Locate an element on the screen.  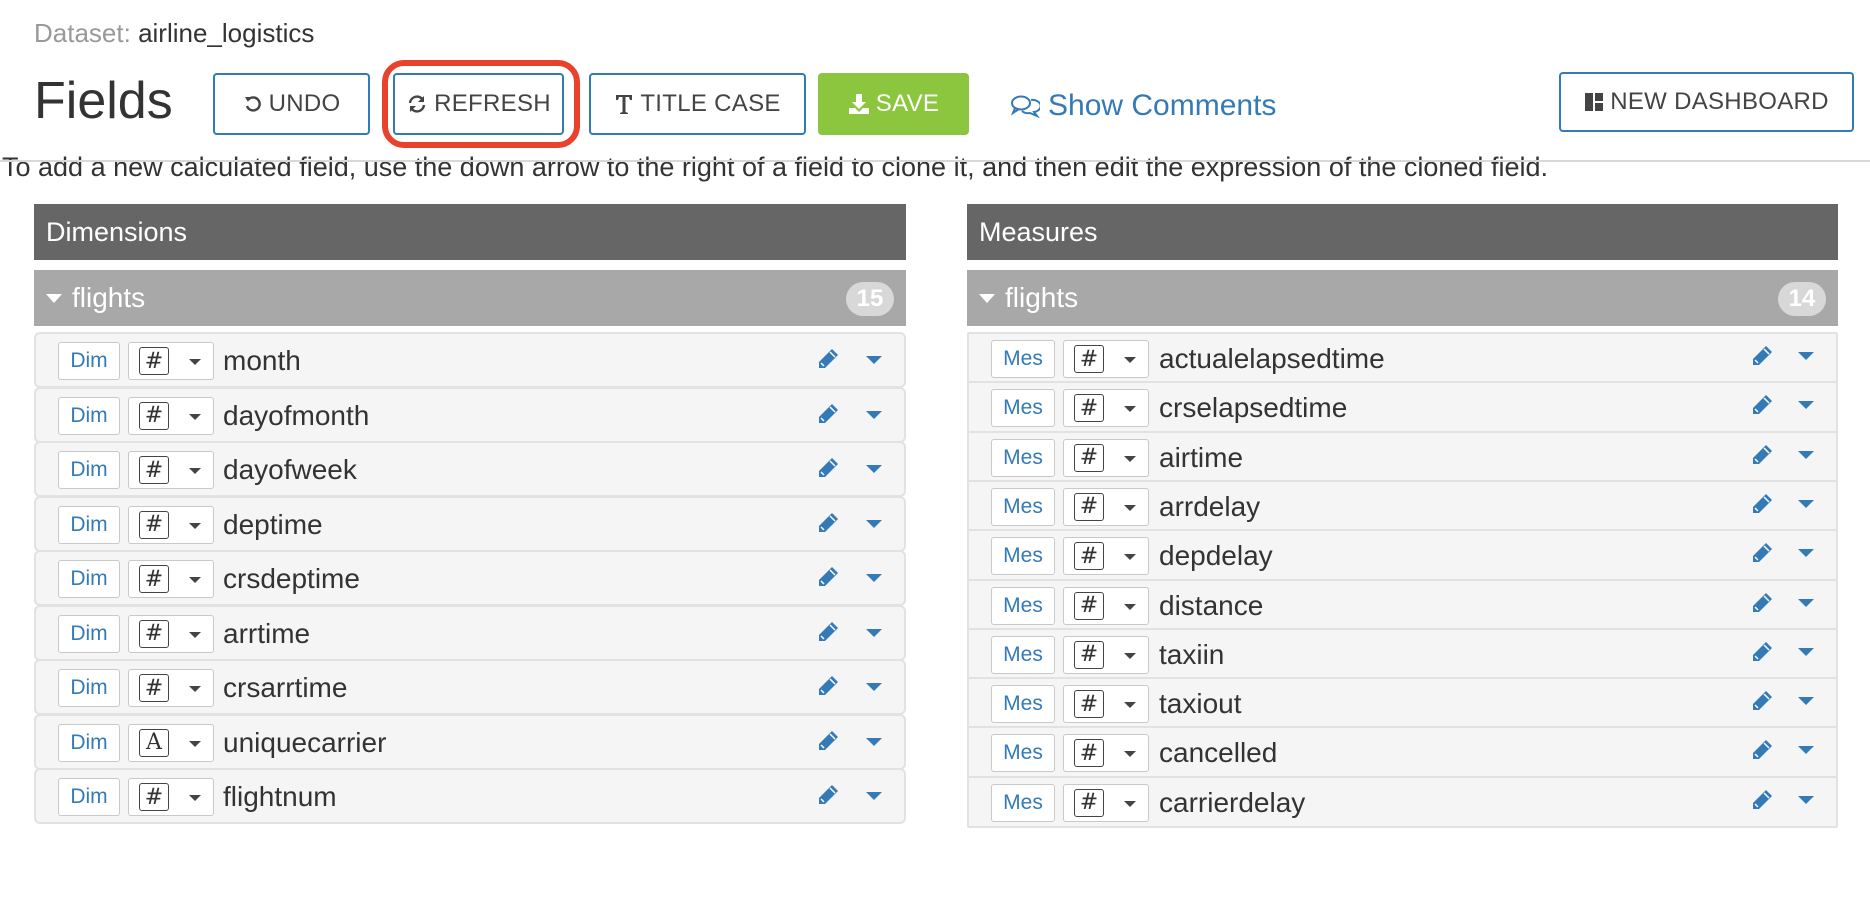
download-icon is located at coordinates (858, 104).